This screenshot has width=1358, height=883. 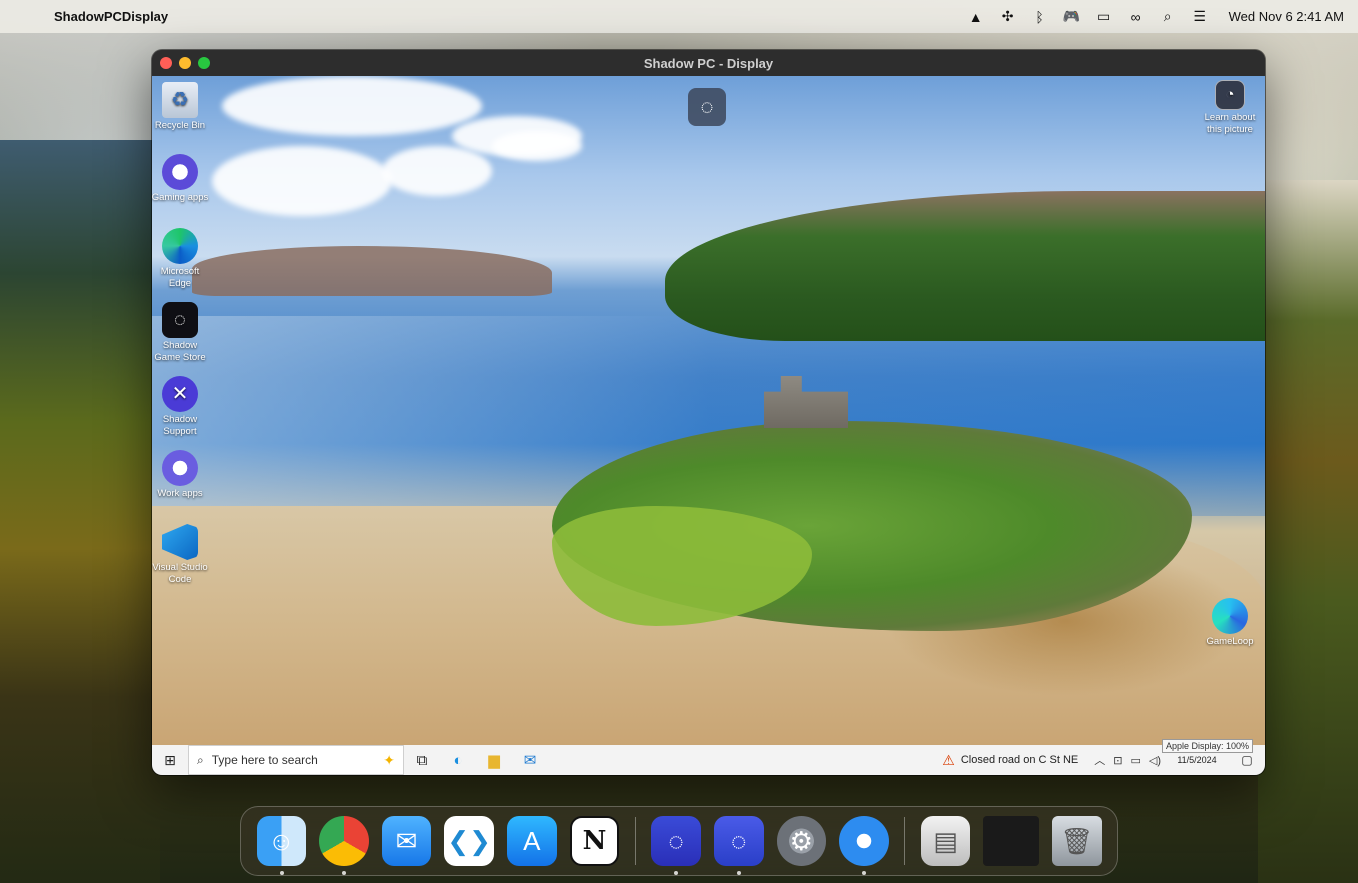 What do you see at coordinates (180, 468) in the screenshot?
I see `work-apps-icon` at bounding box center [180, 468].